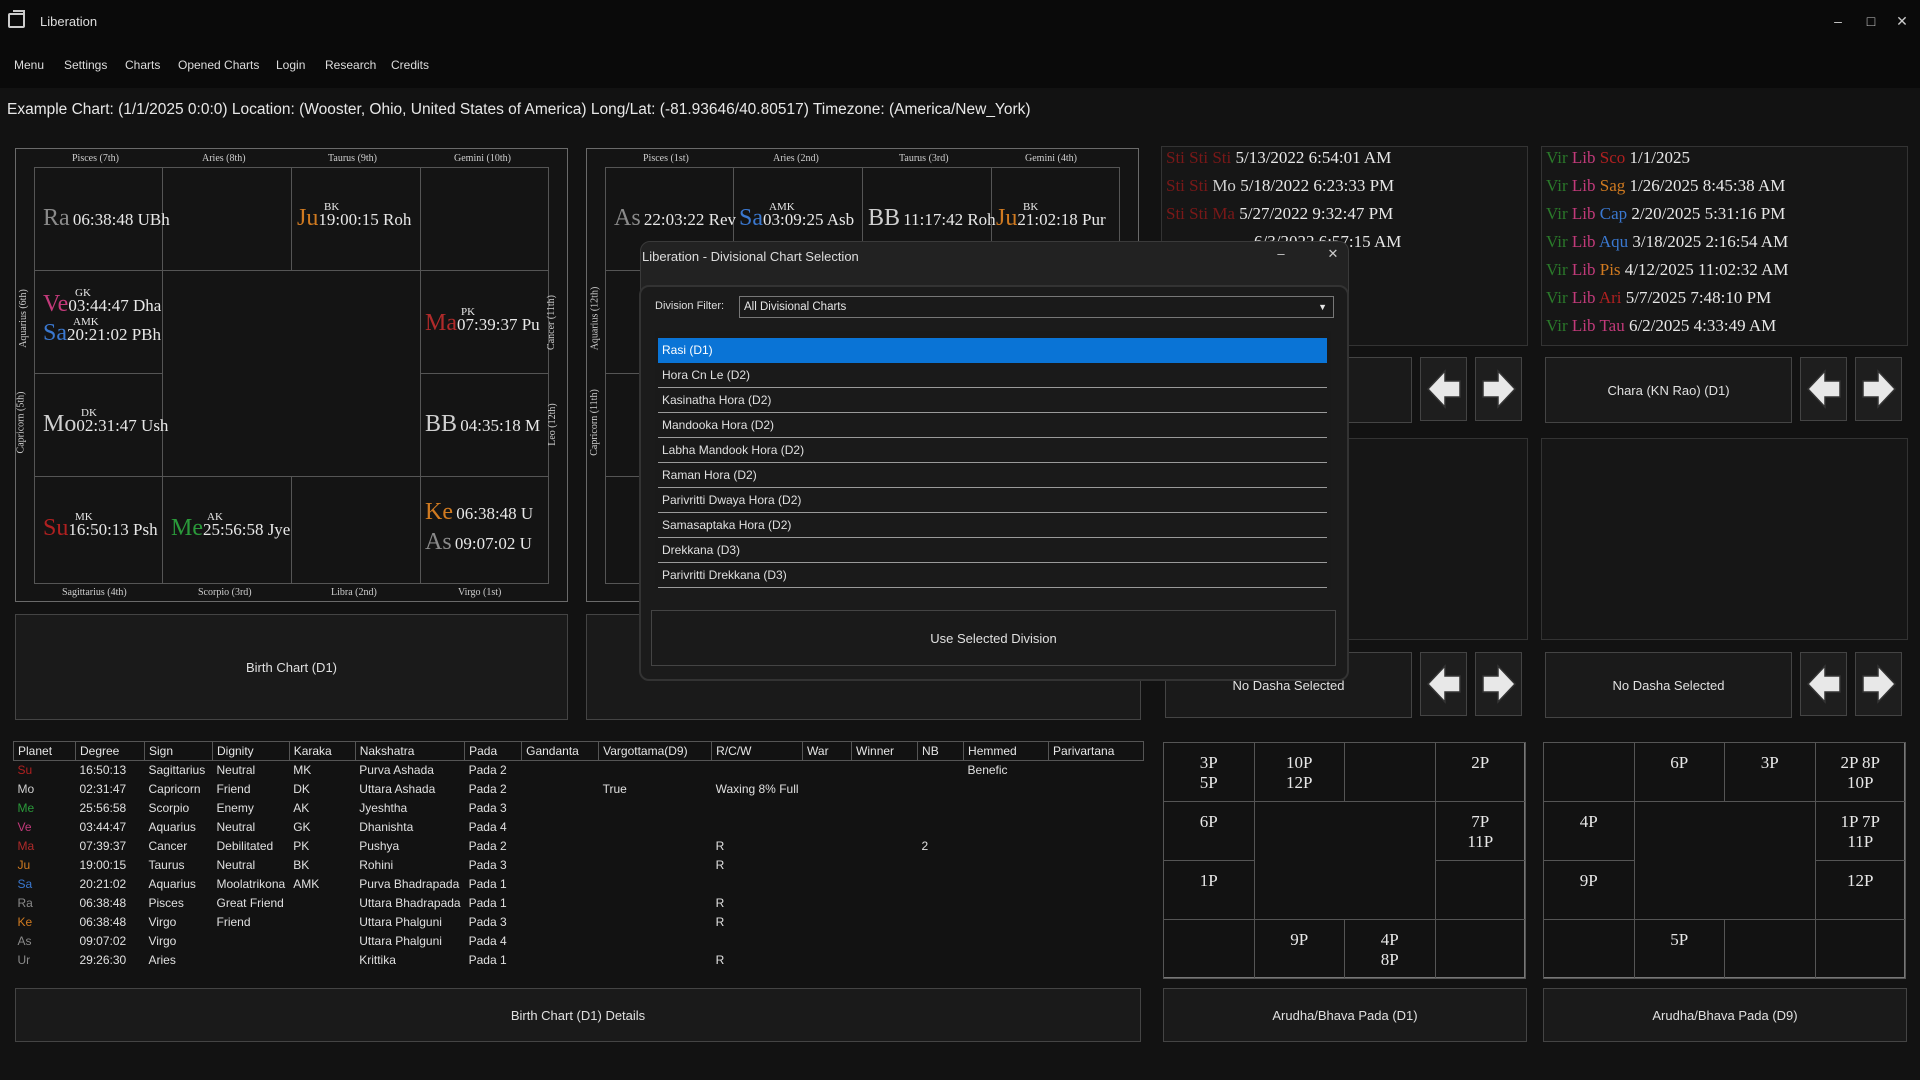  What do you see at coordinates (992, 425) in the screenshot?
I see `division-list-item: Mandooka Hora (D2)` at bounding box center [992, 425].